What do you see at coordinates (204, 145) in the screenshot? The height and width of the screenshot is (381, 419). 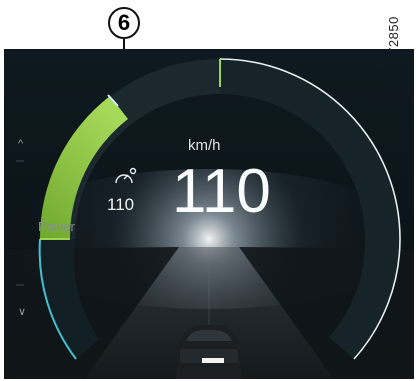 I see `speed-unit-label: km/h` at bounding box center [204, 145].